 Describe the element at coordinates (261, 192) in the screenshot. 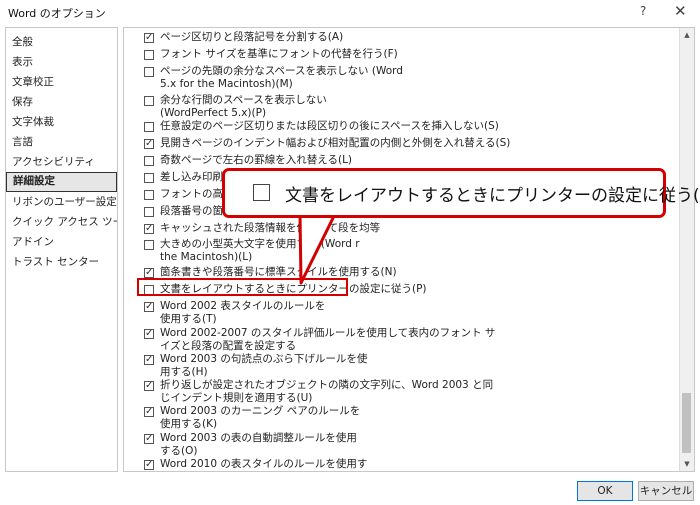

I see `callout-checkbox` at that location.